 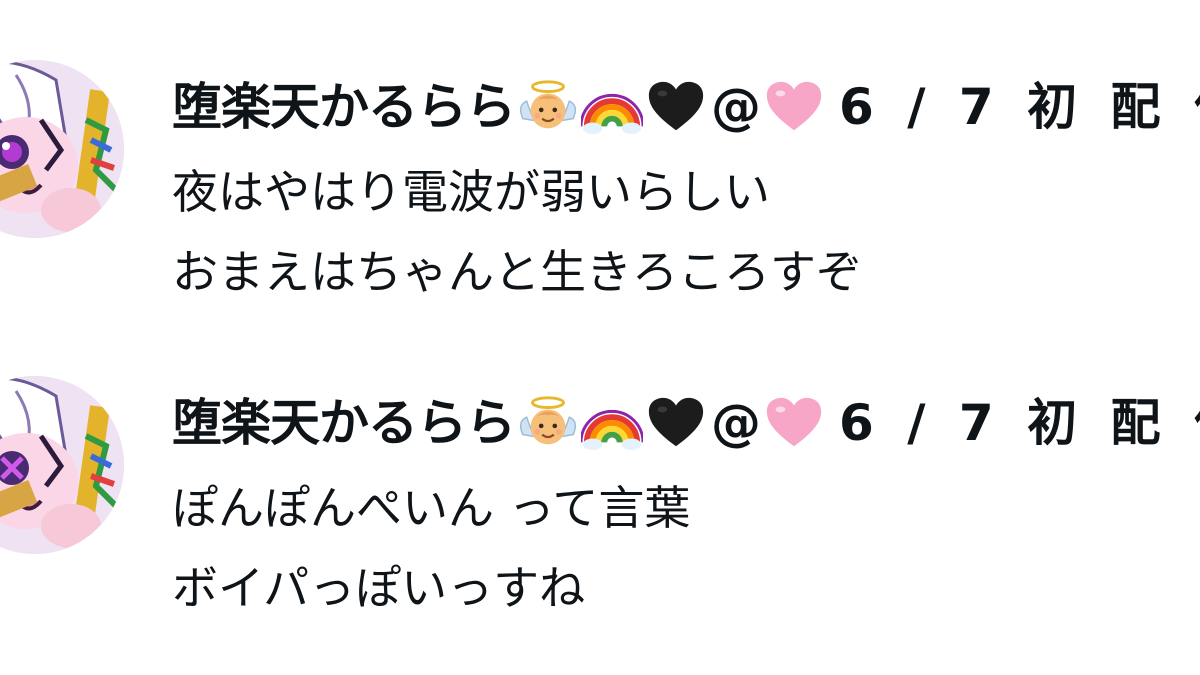 What do you see at coordinates (431, 508) in the screenshot?
I see `post-text-line: ぽんぽんぺいん って言葉` at bounding box center [431, 508].